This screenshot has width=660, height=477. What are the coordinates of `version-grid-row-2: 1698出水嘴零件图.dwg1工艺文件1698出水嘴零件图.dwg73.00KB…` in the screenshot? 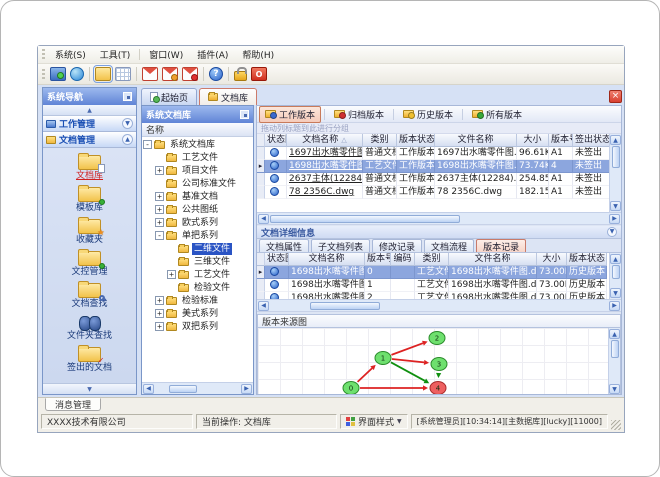 It's located at (433, 285).